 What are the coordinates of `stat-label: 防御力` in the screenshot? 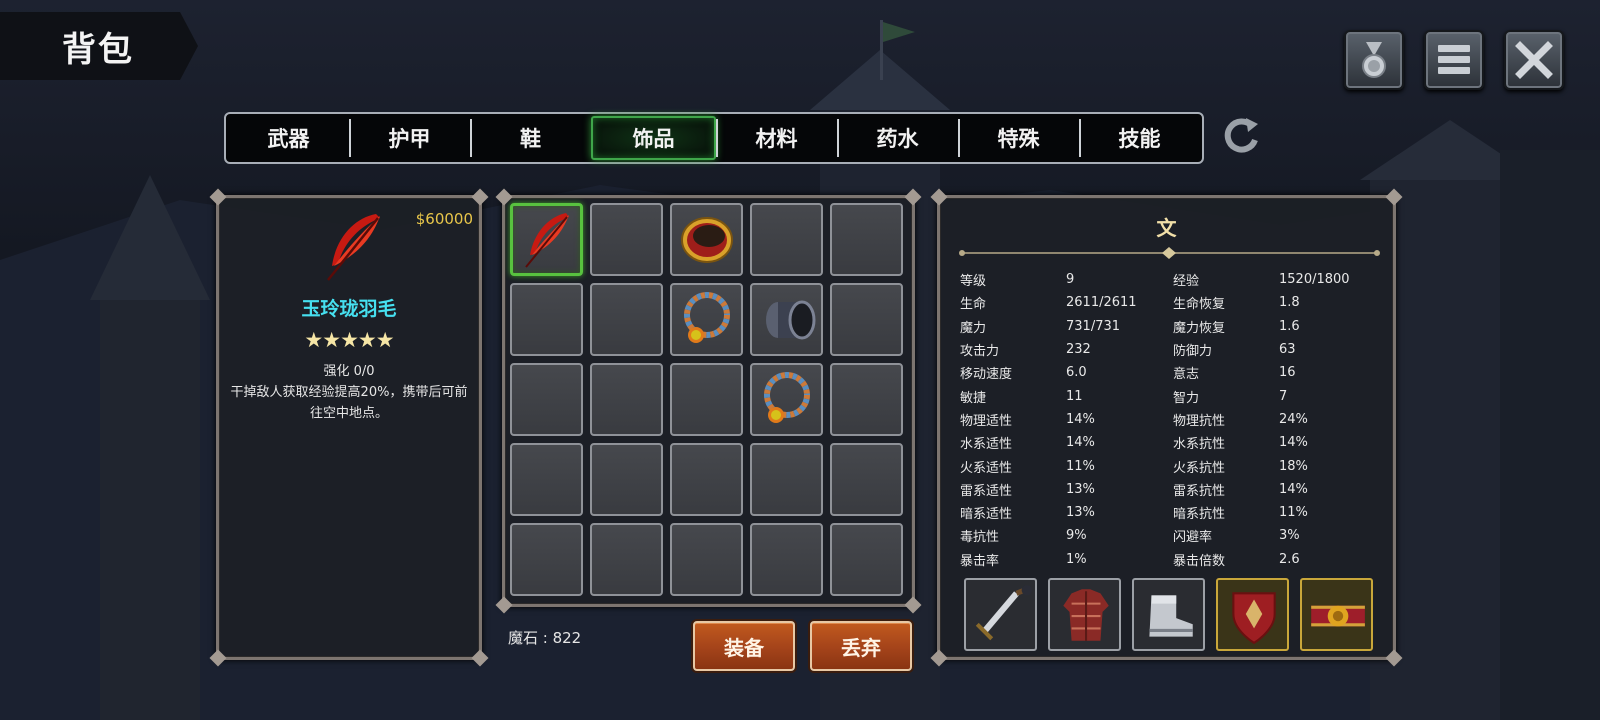 It's located at (1193, 352).